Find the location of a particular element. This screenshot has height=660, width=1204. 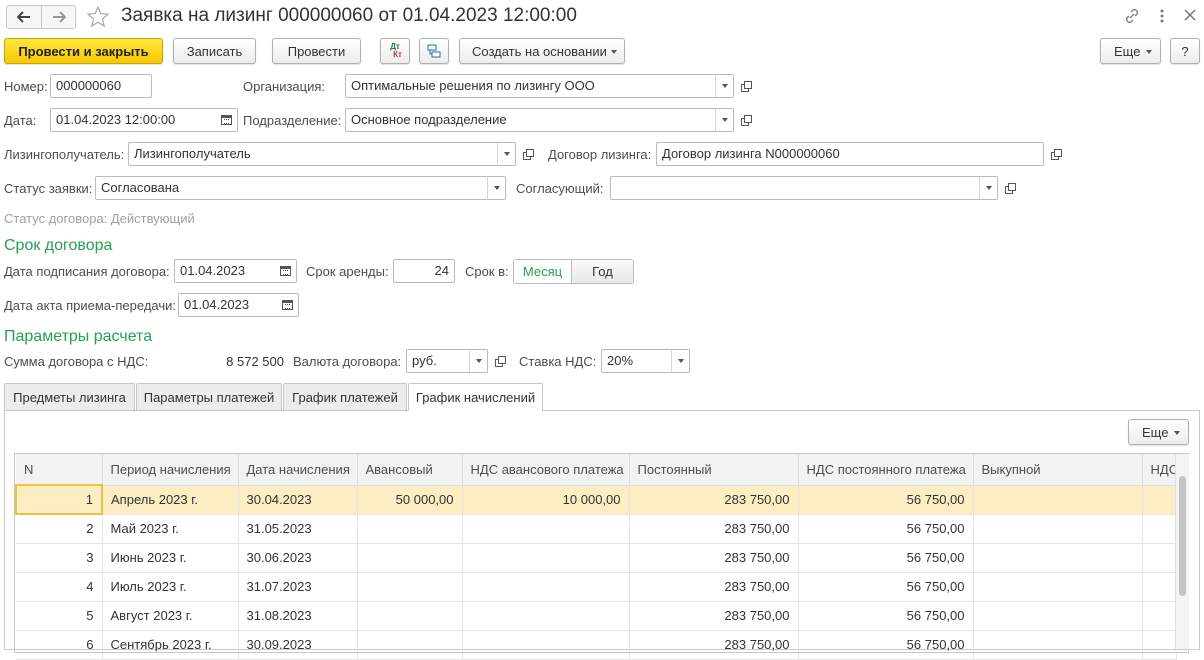

department-open-button is located at coordinates (746, 120).